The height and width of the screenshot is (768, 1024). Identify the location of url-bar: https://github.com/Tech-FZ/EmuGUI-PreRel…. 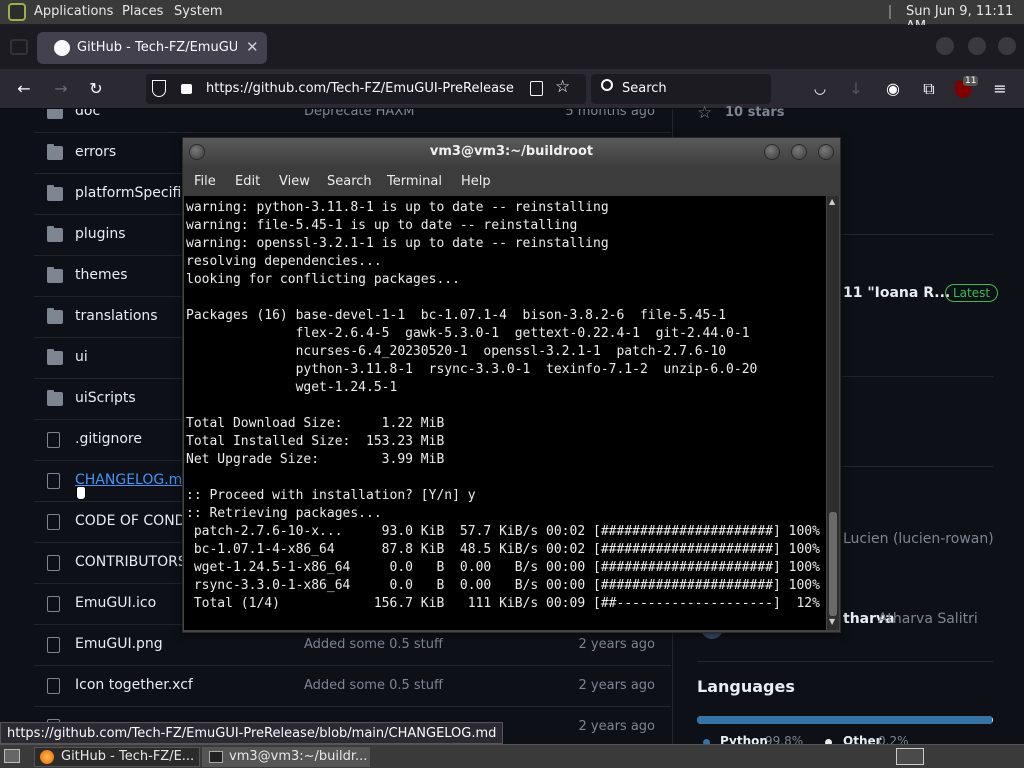
(366, 89).